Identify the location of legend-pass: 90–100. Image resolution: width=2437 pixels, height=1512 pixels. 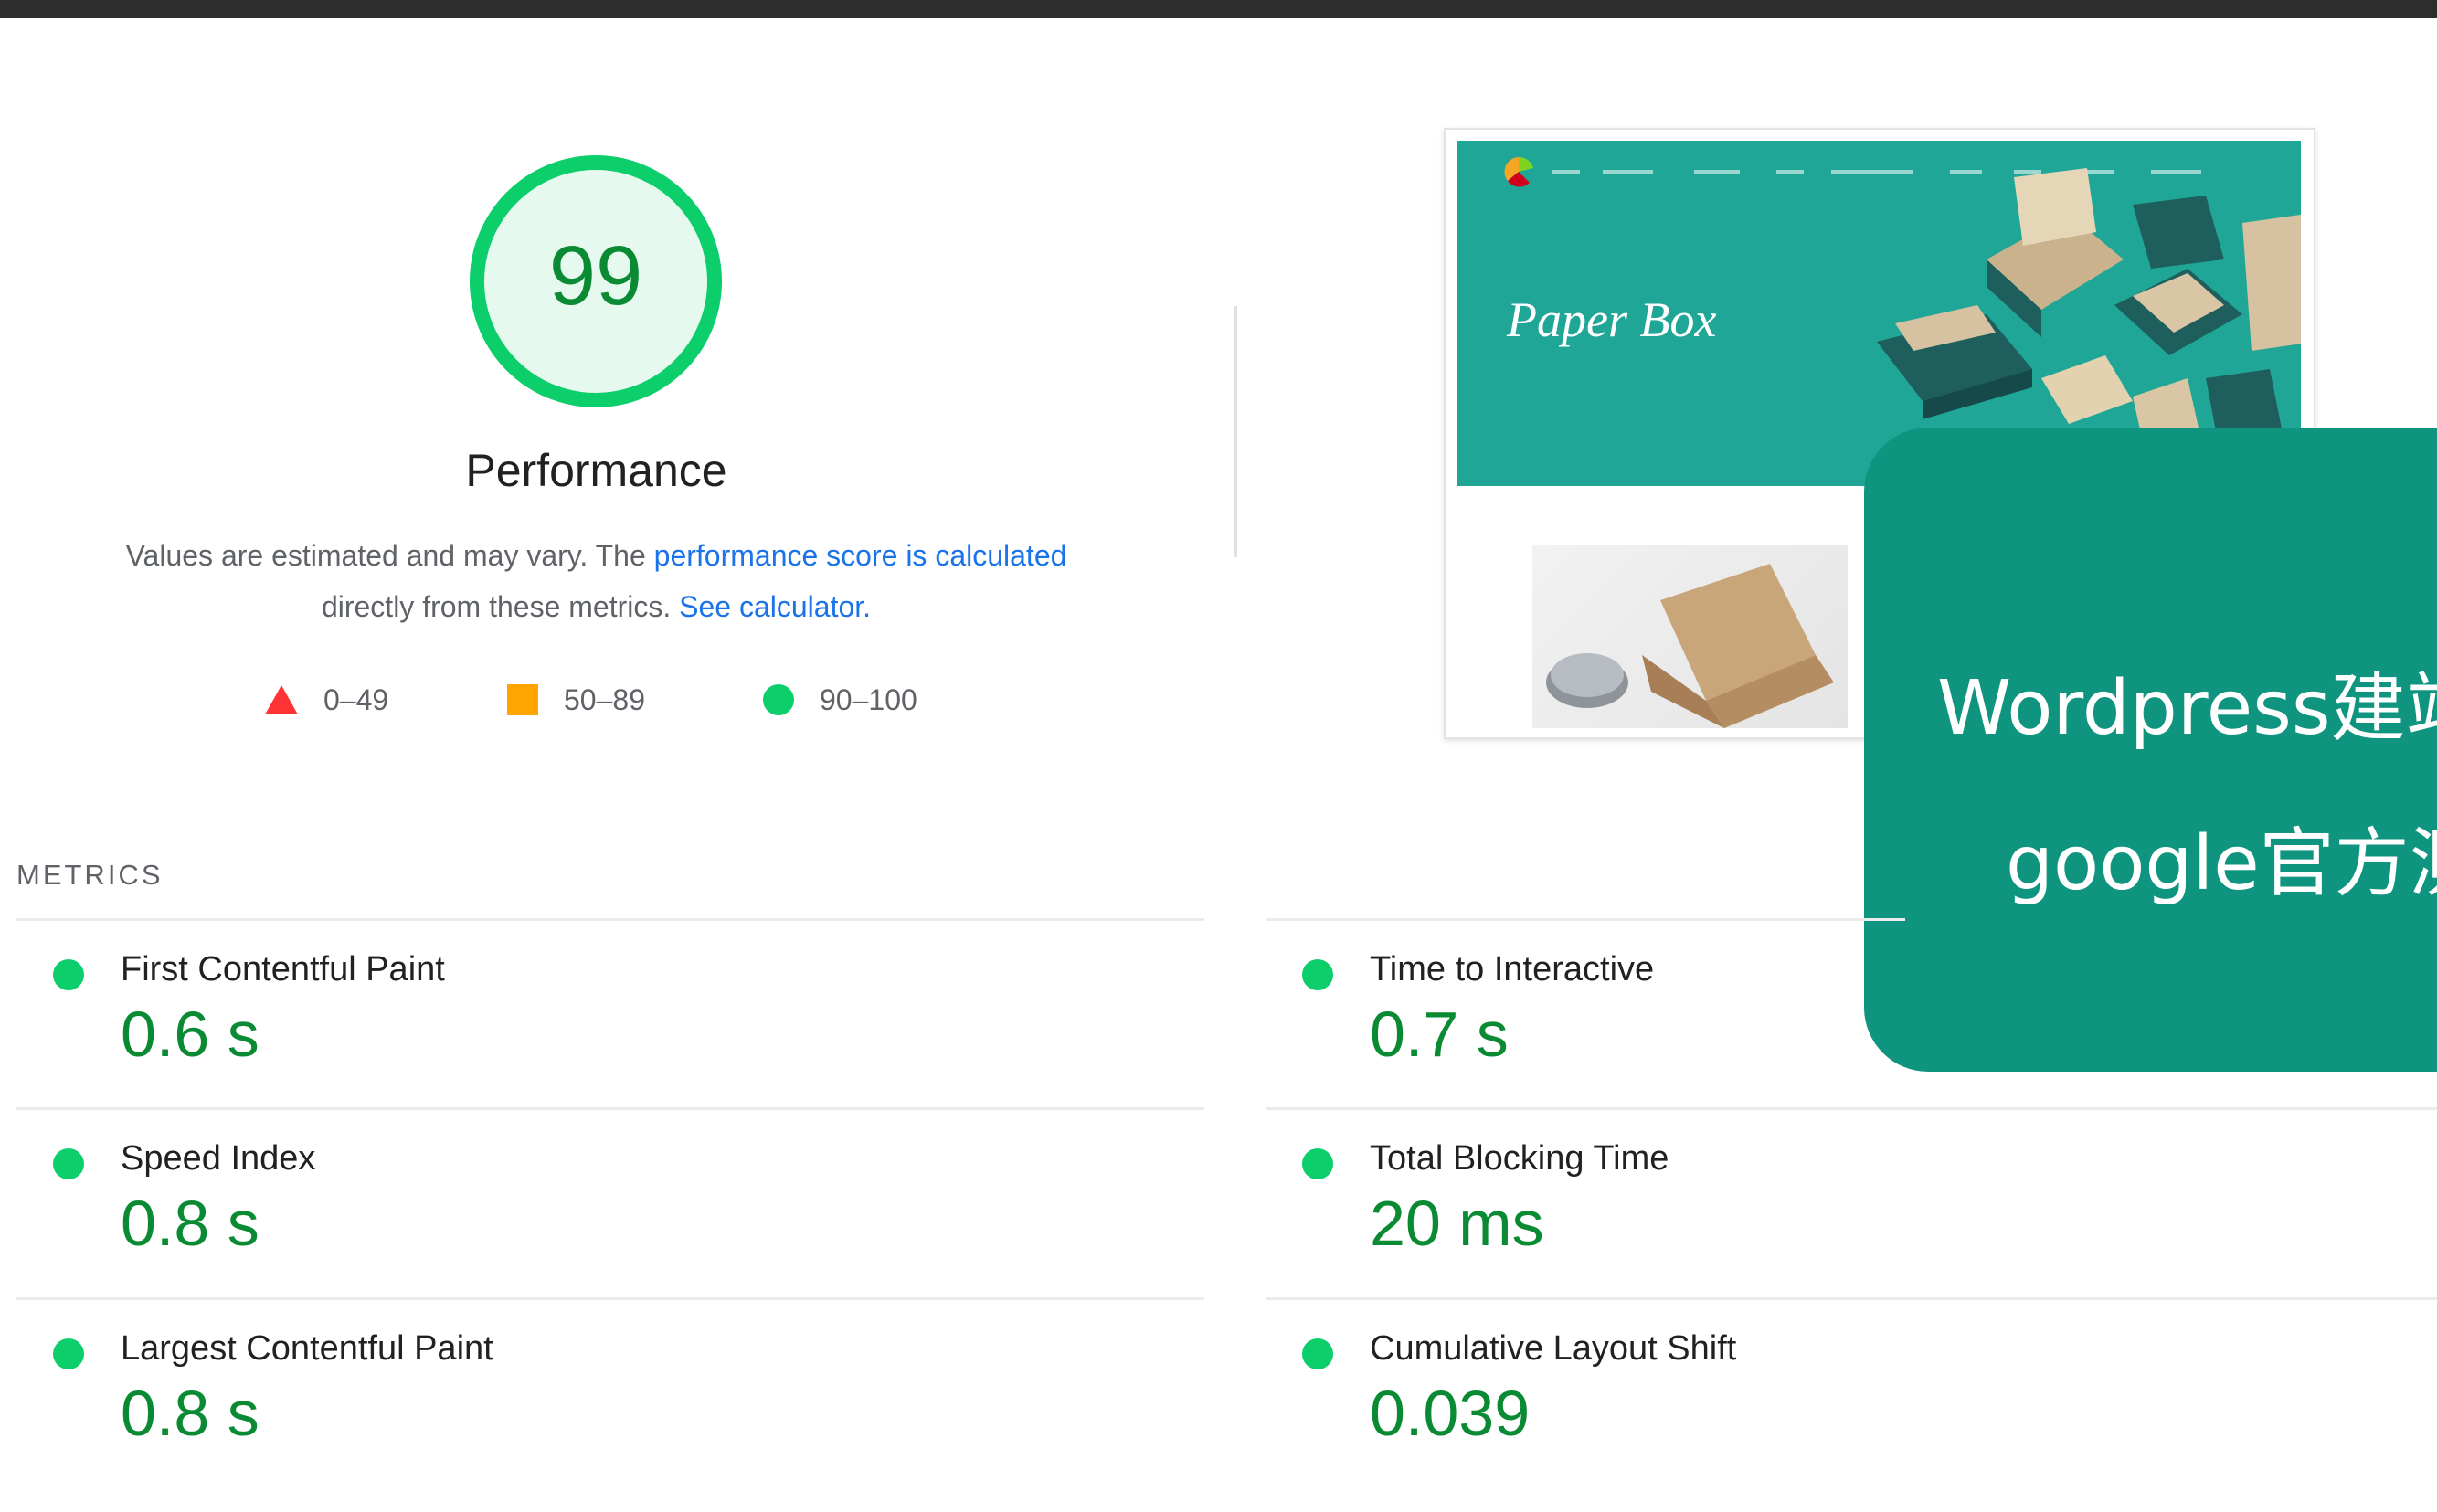
(840, 700).